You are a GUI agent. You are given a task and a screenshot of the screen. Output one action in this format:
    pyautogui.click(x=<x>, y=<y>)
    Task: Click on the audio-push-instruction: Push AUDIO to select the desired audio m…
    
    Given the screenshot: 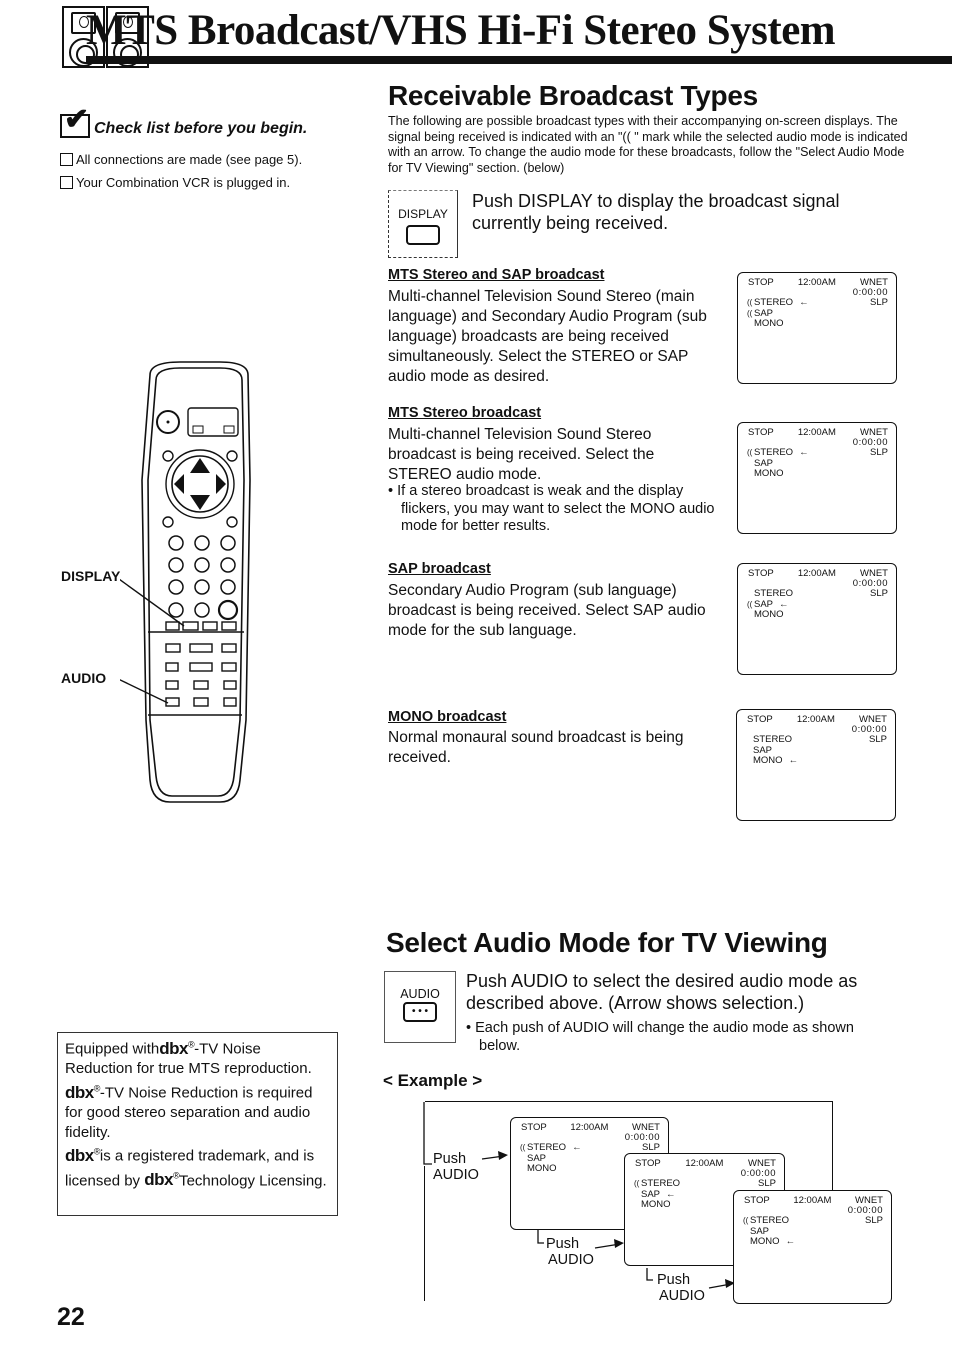 What is the action you would take?
    pyautogui.click(x=662, y=992)
    